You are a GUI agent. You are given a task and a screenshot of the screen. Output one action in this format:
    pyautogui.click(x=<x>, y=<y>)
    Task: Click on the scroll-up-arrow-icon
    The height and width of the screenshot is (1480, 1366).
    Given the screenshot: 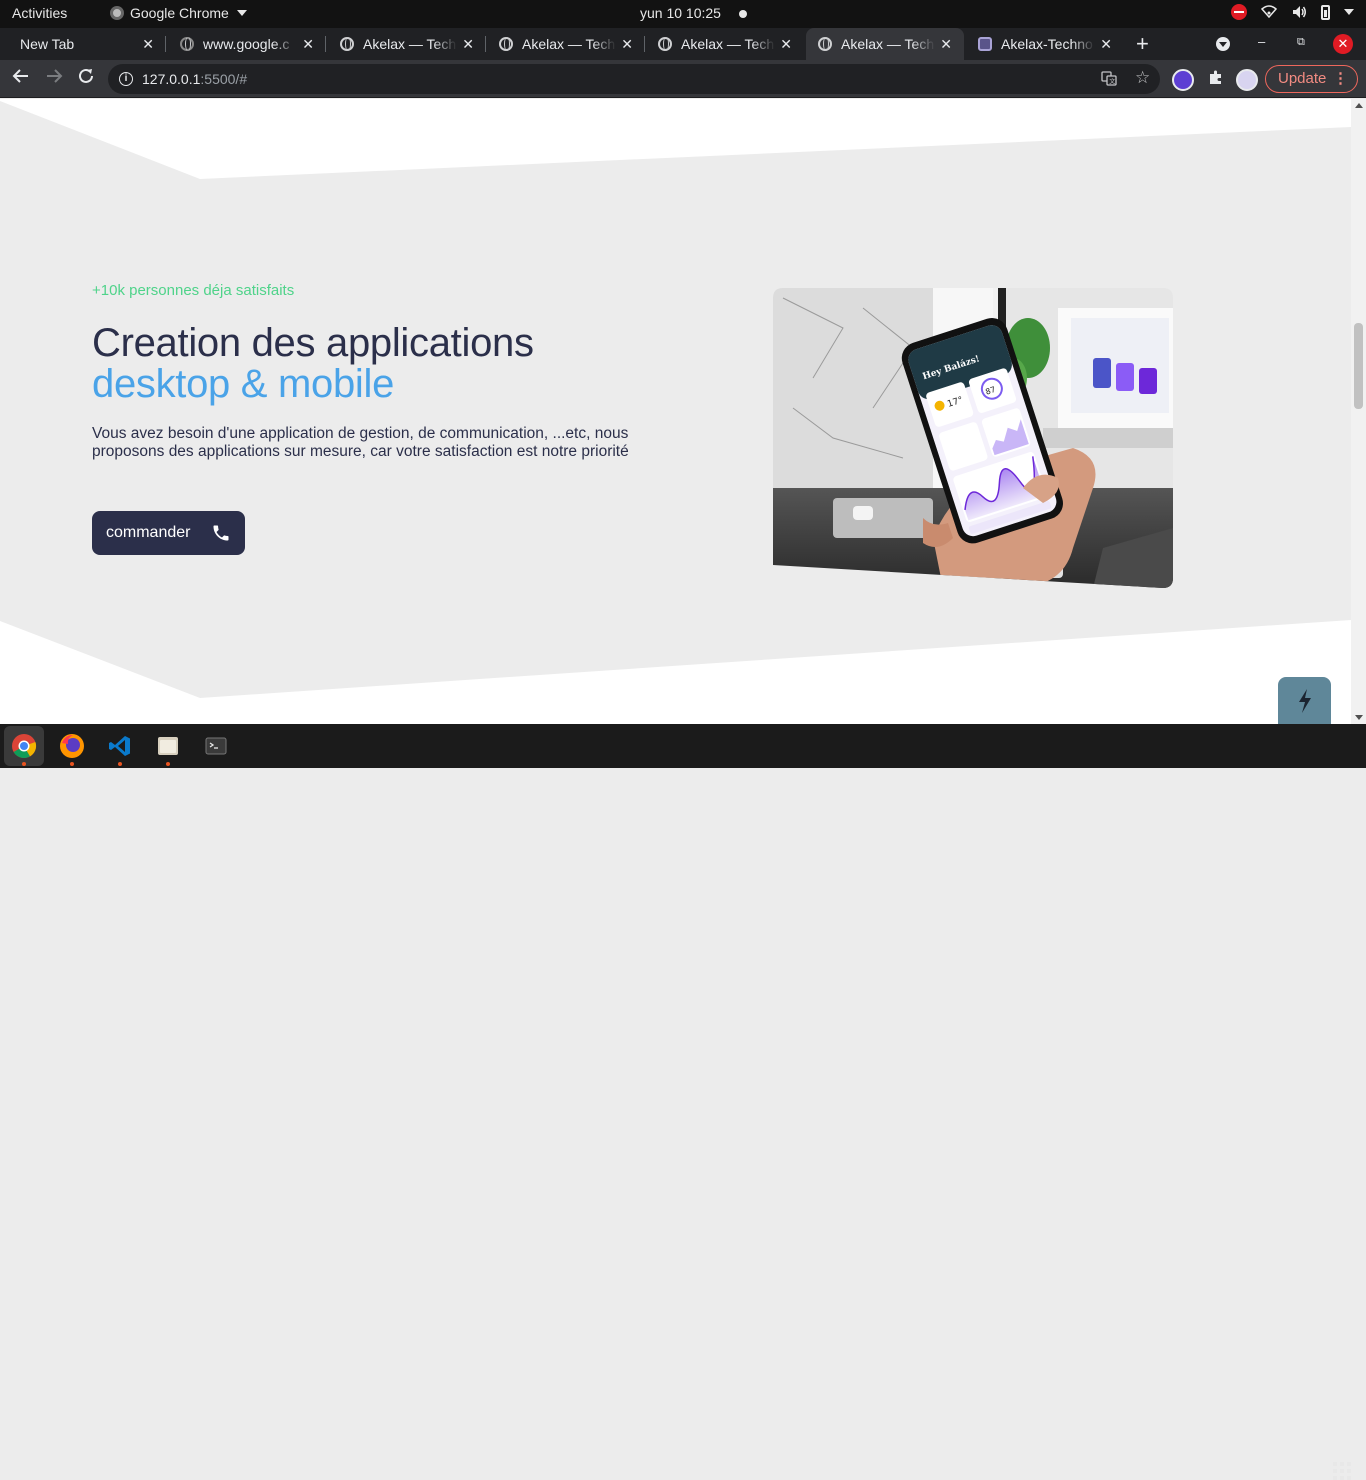 What is the action you would take?
    pyautogui.click(x=1359, y=105)
    